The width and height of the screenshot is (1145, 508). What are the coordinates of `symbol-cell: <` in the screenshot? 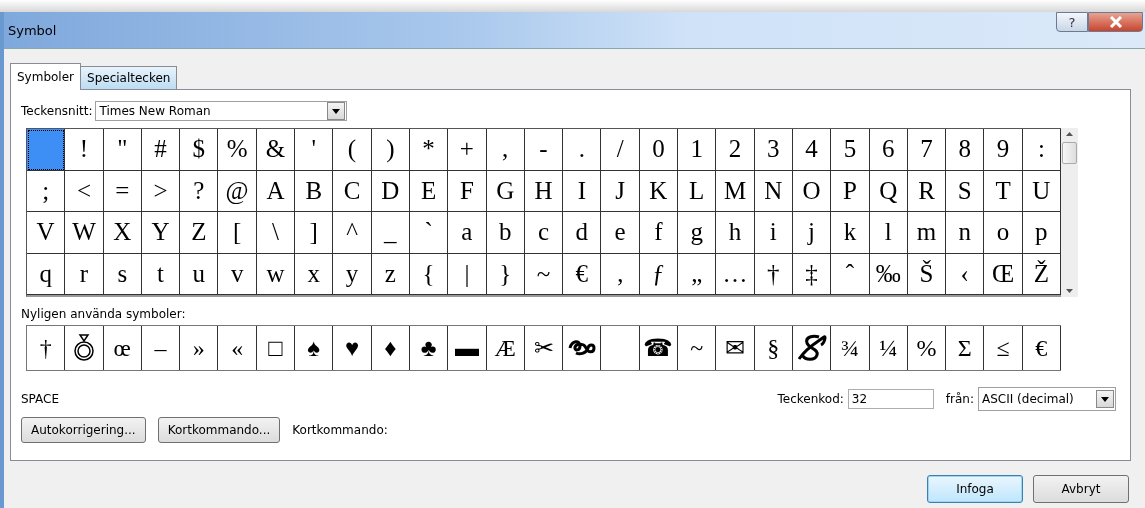 It's located at (84, 191).